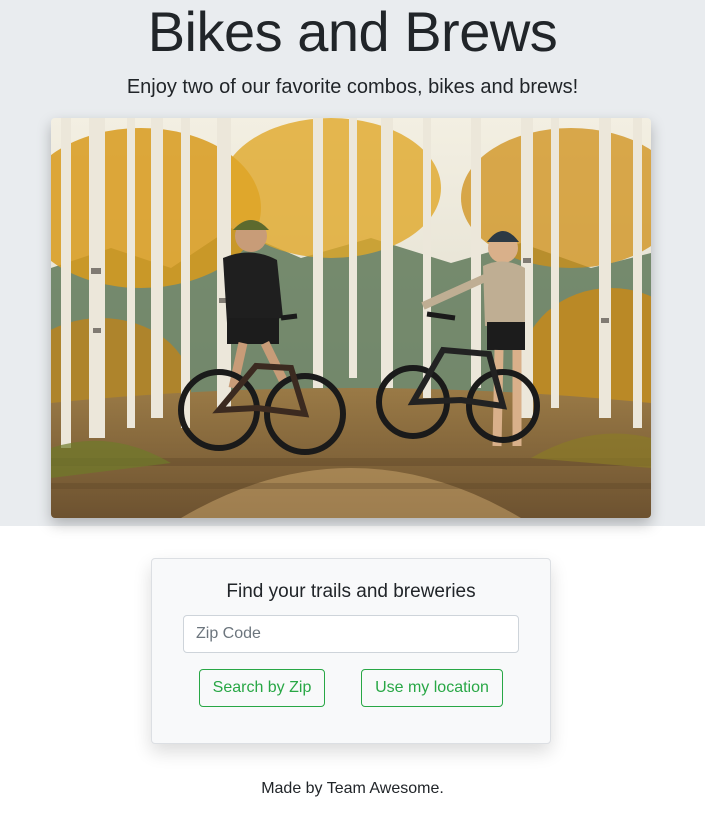 The width and height of the screenshot is (705, 814). I want to click on search-by-zip-button: Search by Zip, so click(262, 688).